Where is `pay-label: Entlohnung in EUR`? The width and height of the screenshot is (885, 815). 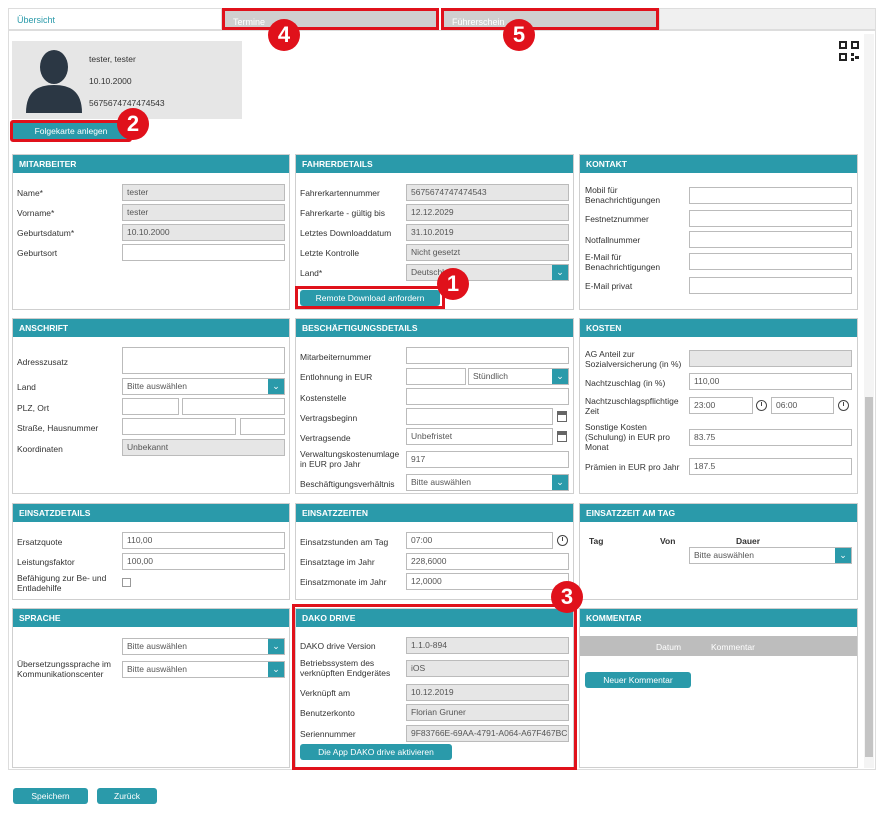
pay-label: Entlohnung in EUR is located at coordinates (336, 377).